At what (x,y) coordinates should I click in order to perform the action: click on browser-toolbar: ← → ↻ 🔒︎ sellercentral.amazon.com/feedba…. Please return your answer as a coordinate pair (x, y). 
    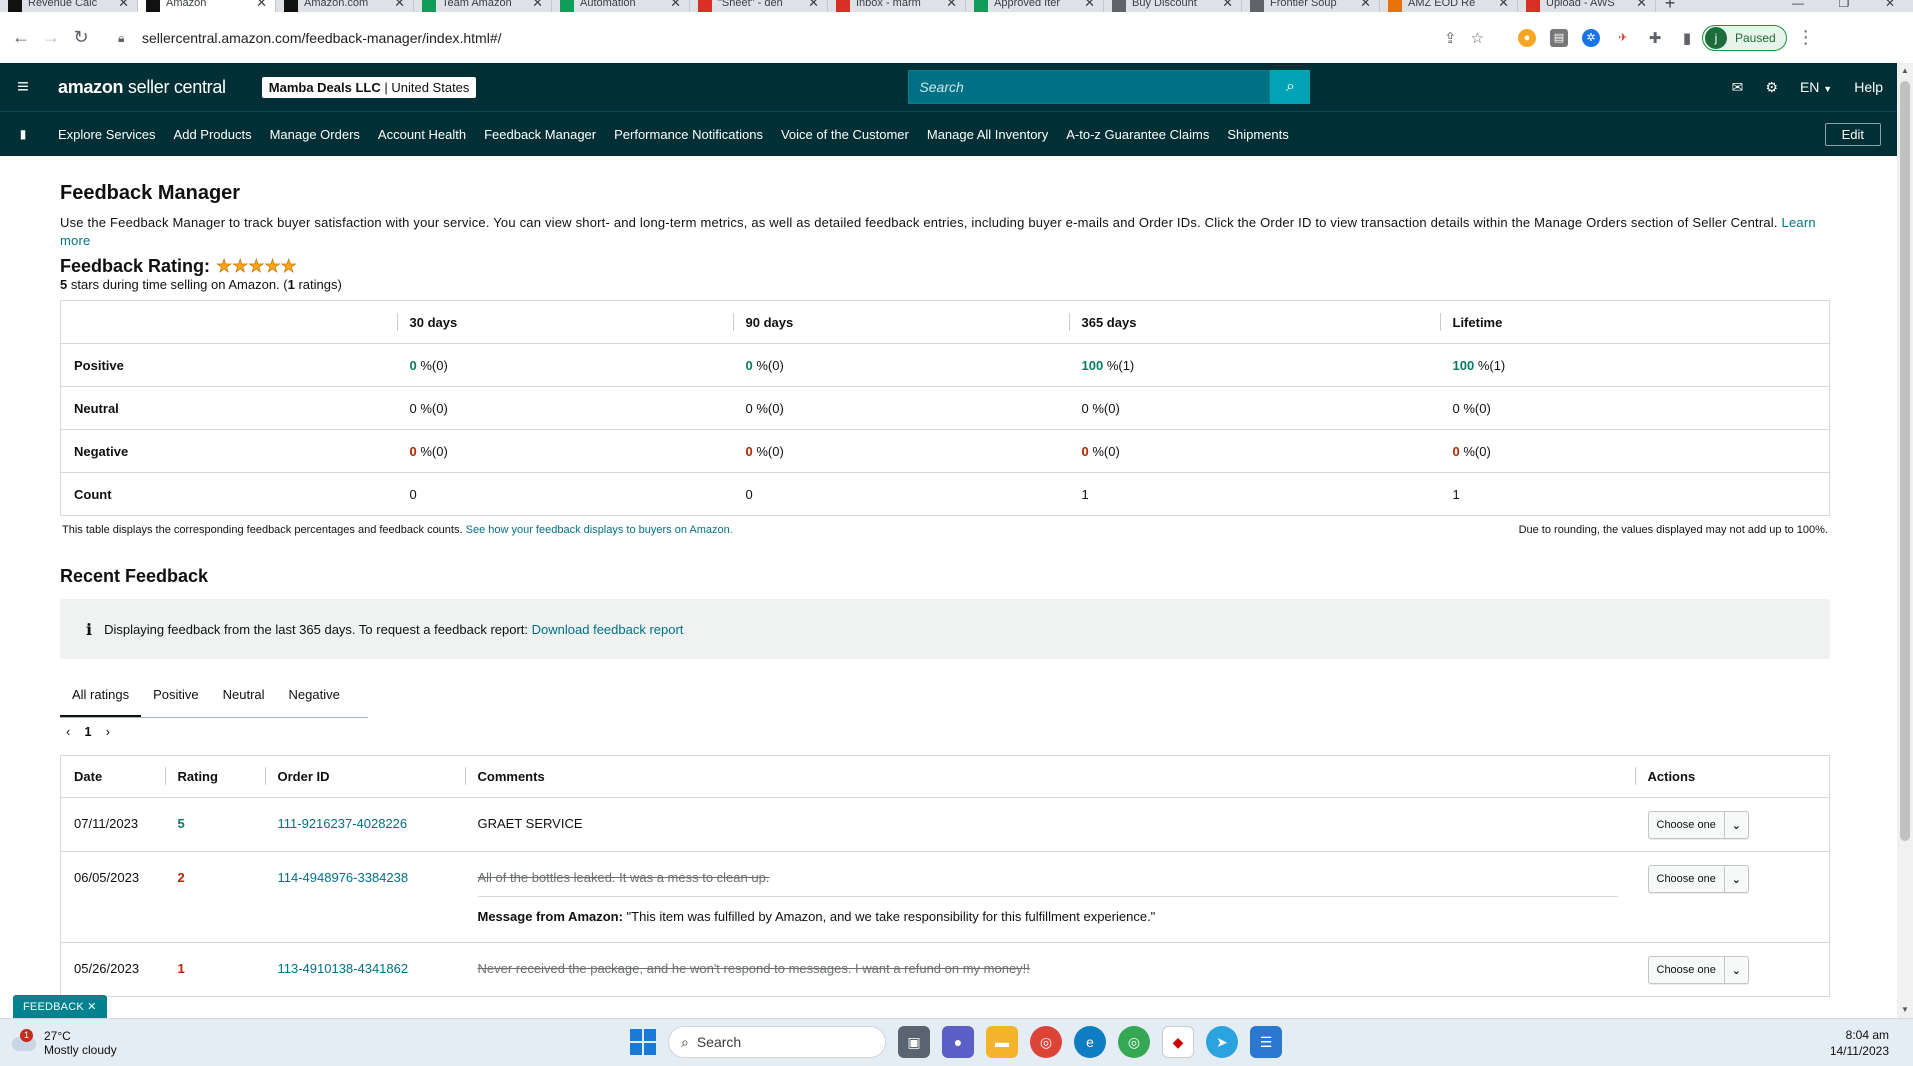
    Looking at the image, I should click on (956, 37).